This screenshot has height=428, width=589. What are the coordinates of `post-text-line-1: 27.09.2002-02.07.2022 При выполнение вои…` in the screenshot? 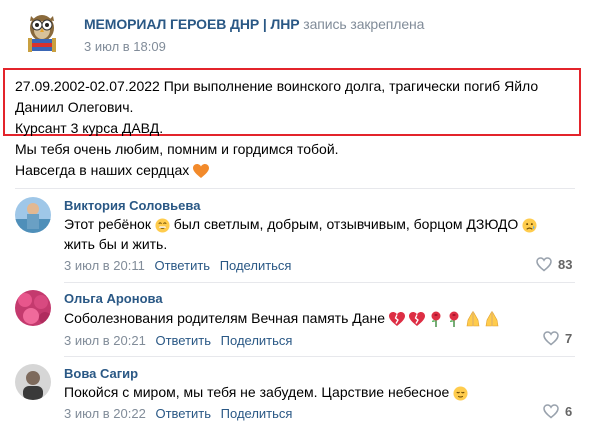 It's located at (277, 86).